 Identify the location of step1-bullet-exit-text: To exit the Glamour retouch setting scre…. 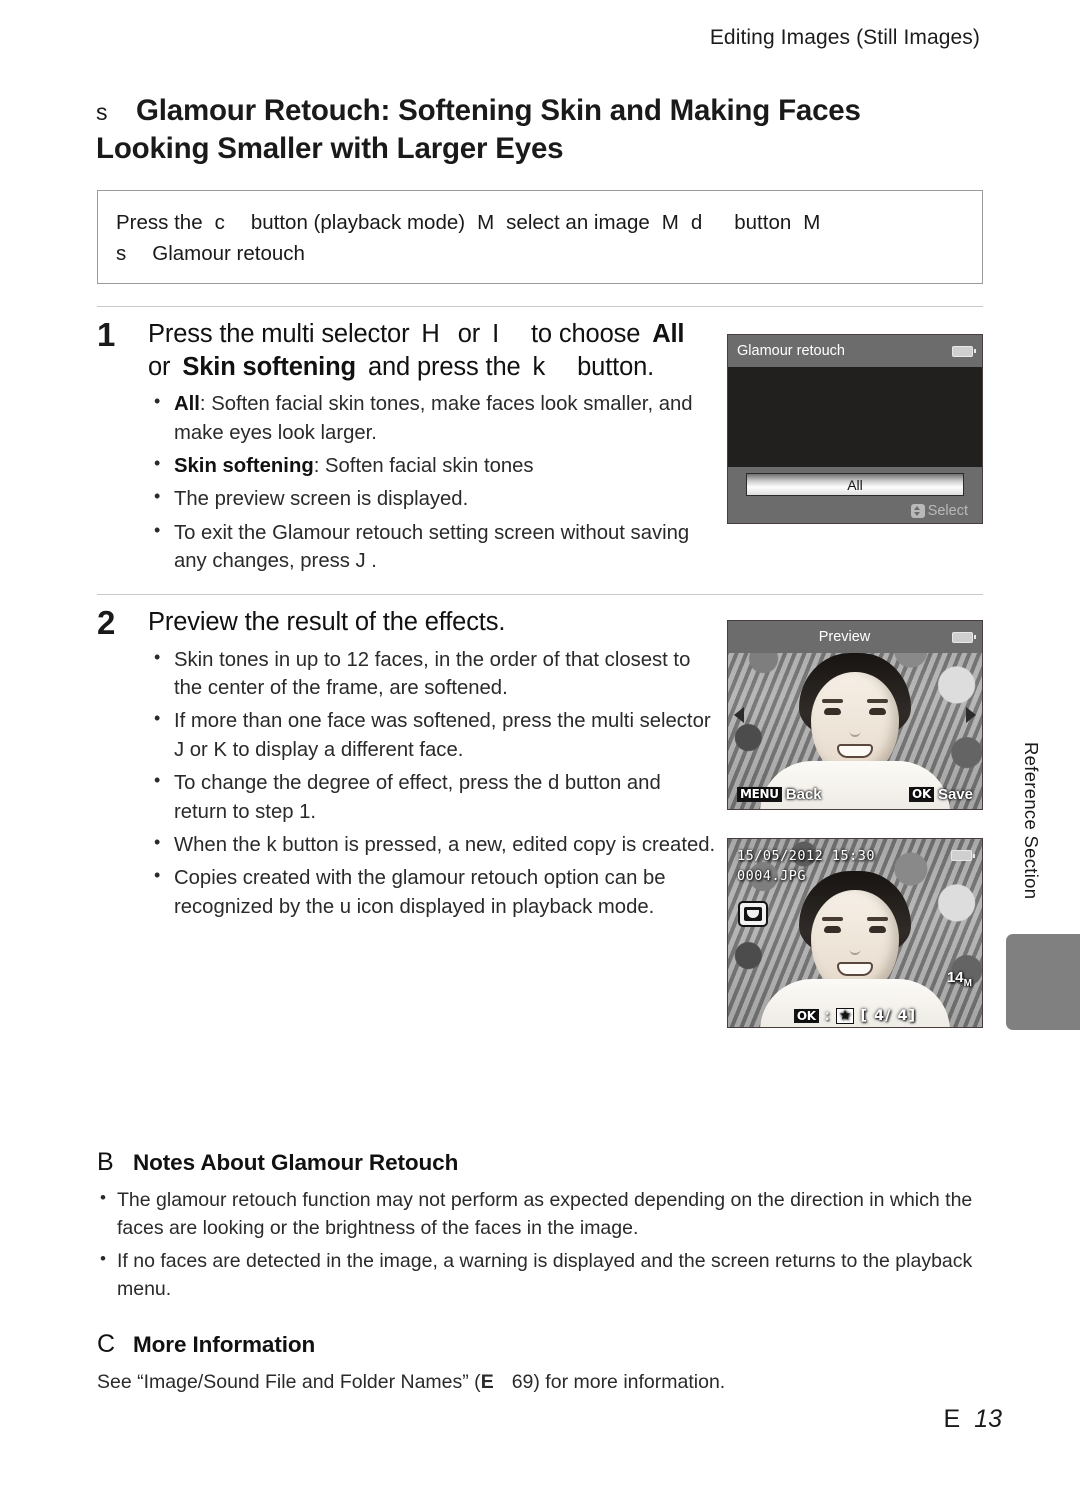
(432, 547).